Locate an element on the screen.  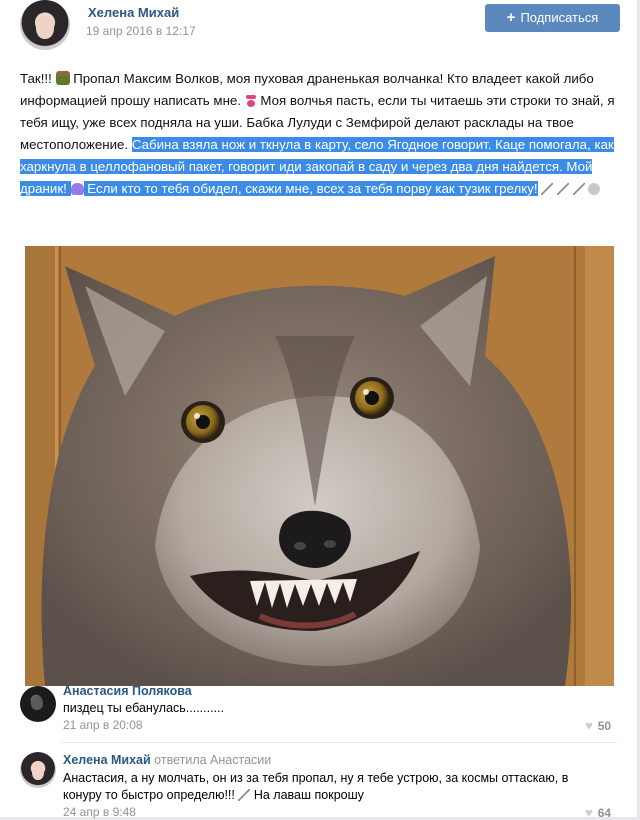
subscribe-button: + Подписаться is located at coordinates (552, 18).